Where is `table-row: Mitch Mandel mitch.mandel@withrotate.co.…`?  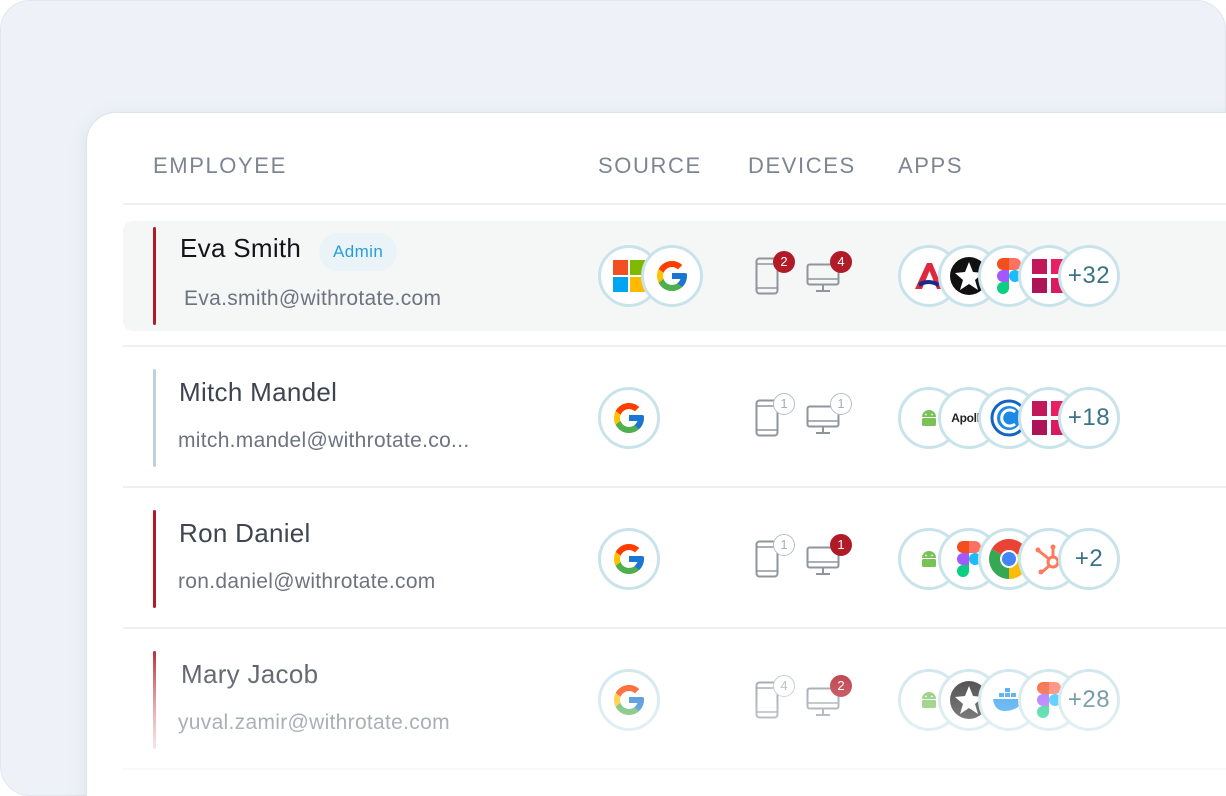
table-row: Mitch Mandel mitch.mandel@withrotate.co.… is located at coordinates (674, 418).